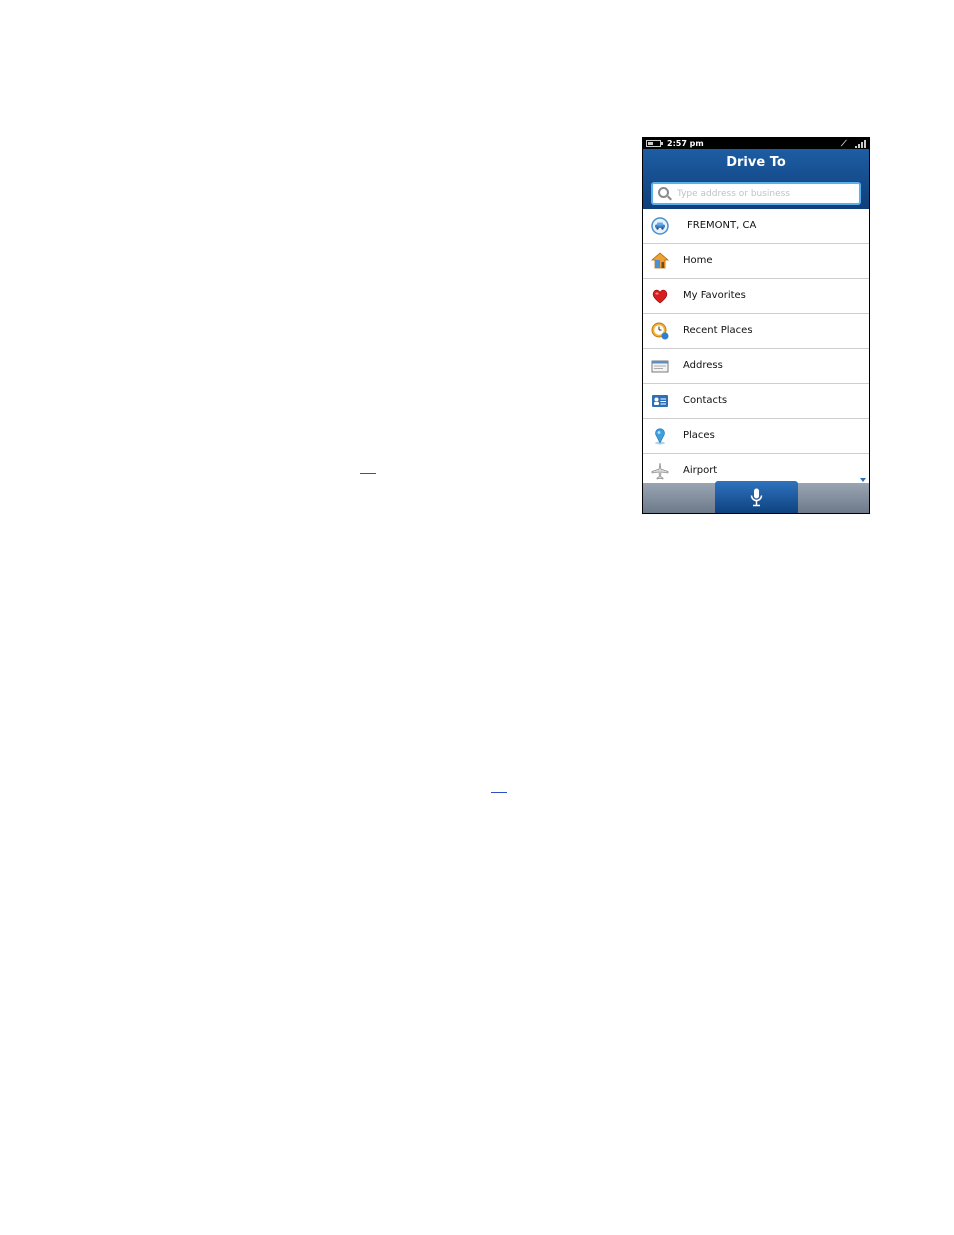 This screenshot has height=1235, width=954. Describe the element at coordinates (756, 366) in the screenshot. I see `list-item-address: Address` at that location.